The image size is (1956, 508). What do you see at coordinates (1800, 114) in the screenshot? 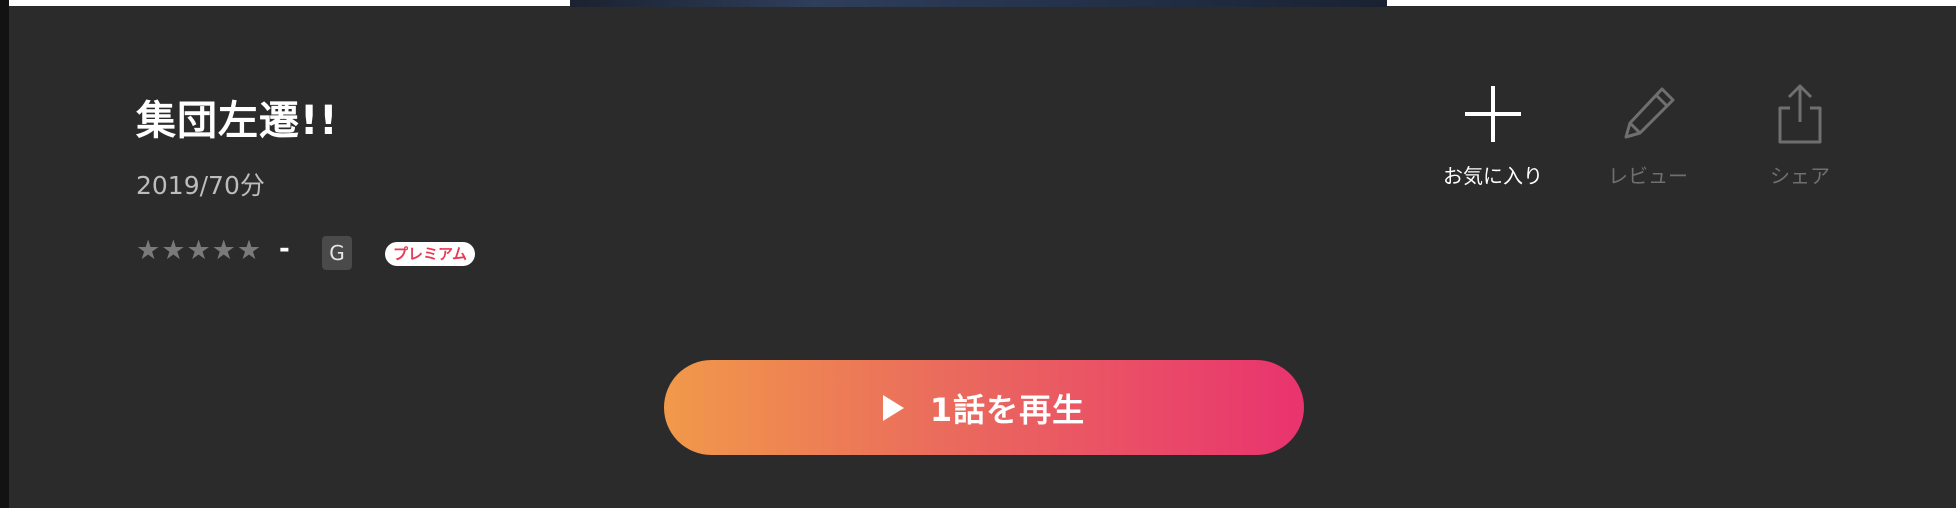
I see `share-icon` at bounding box center [1800, 114].